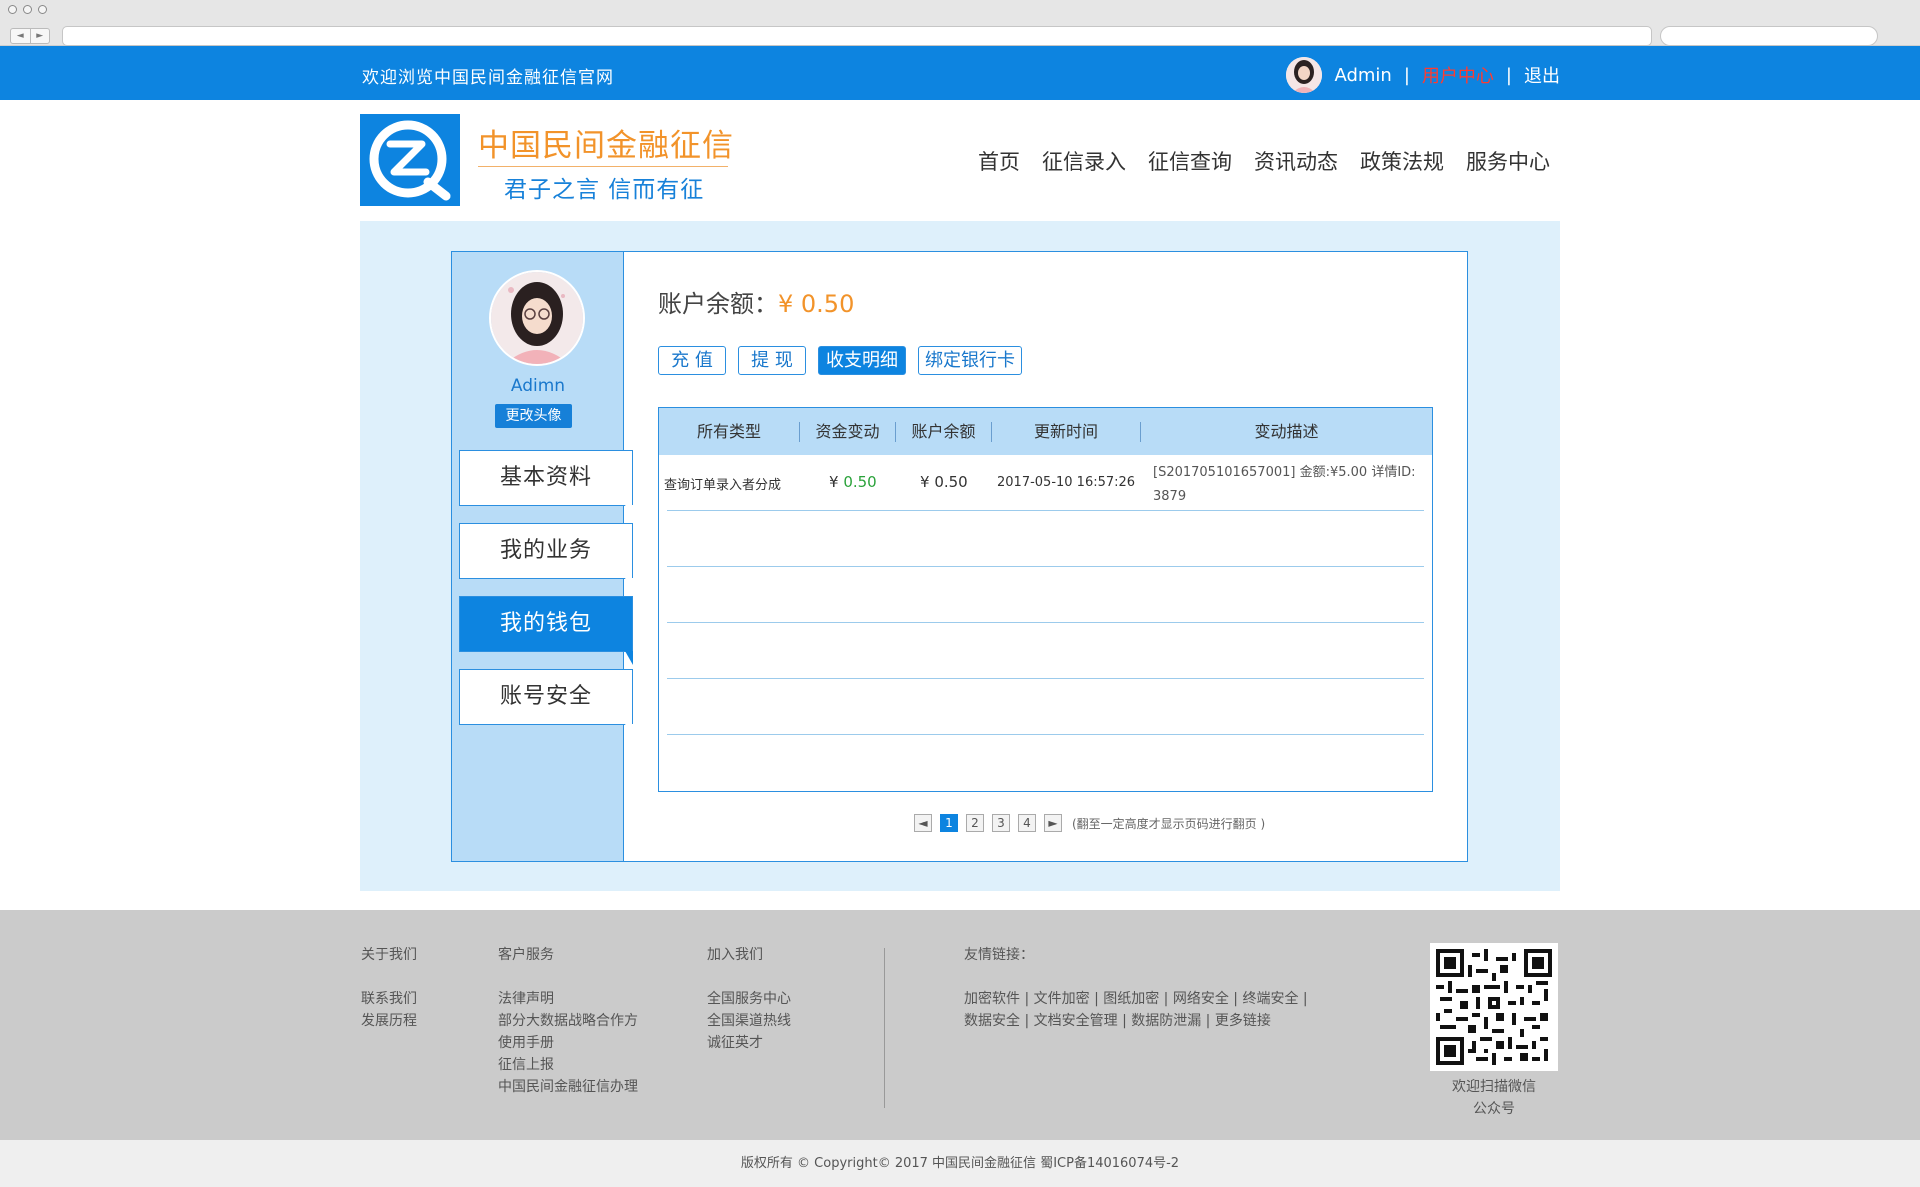 Image resolution: width=1920 pixels, height=1187 pixels. I want to click on footer-link: 使用手册, so click(568, 1043).